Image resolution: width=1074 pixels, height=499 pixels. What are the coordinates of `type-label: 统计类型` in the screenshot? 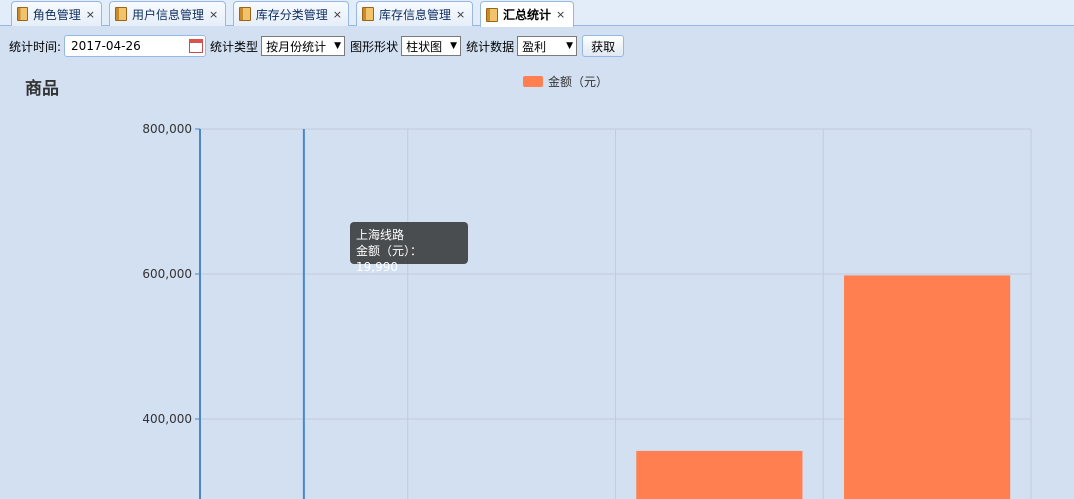 It's located at (234, 46).